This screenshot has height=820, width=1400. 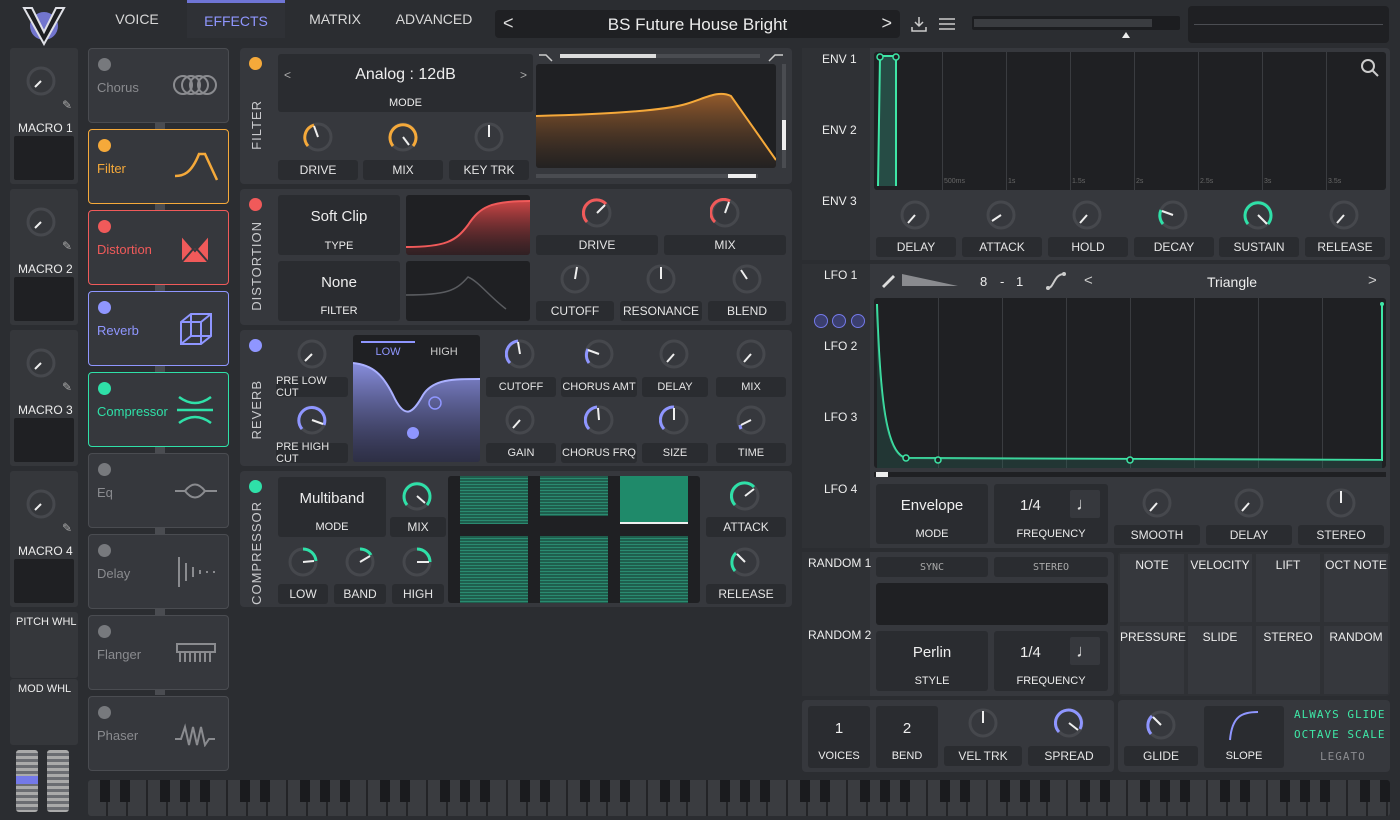 What do you see at coordinates (255, 63) in the screenshot?
I see `filter-section-power-icon` at bounding box center [255, 63].